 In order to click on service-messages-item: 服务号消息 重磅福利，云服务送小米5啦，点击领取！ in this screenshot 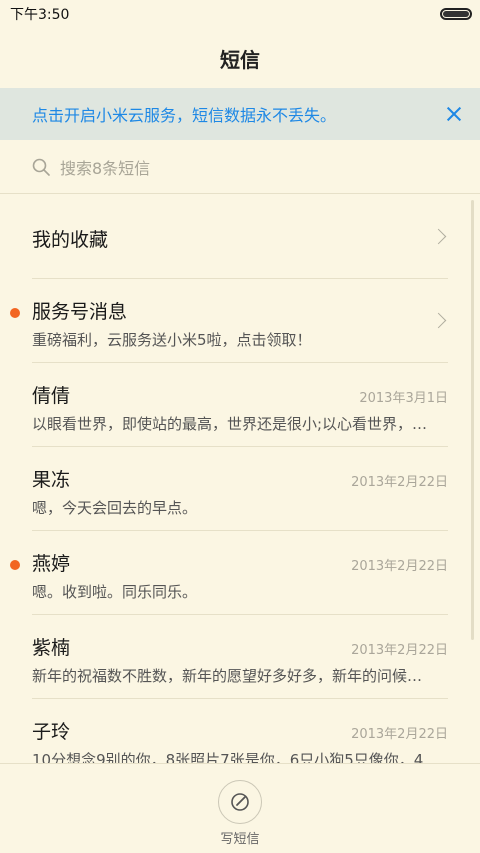, I will do `click(229, 321)`.